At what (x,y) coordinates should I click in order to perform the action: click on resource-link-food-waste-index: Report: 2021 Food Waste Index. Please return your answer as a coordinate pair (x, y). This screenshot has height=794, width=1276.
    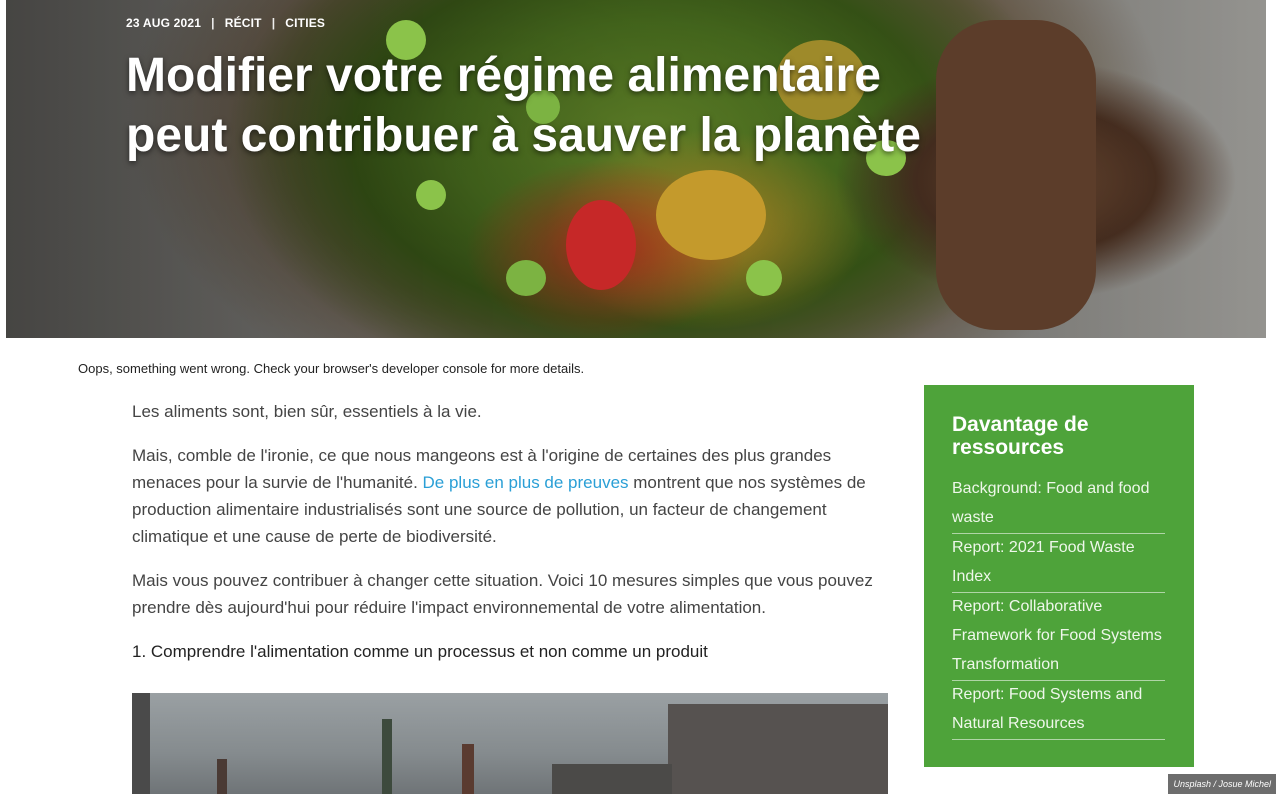
    Looking at the image, I should click on (1058, 563).